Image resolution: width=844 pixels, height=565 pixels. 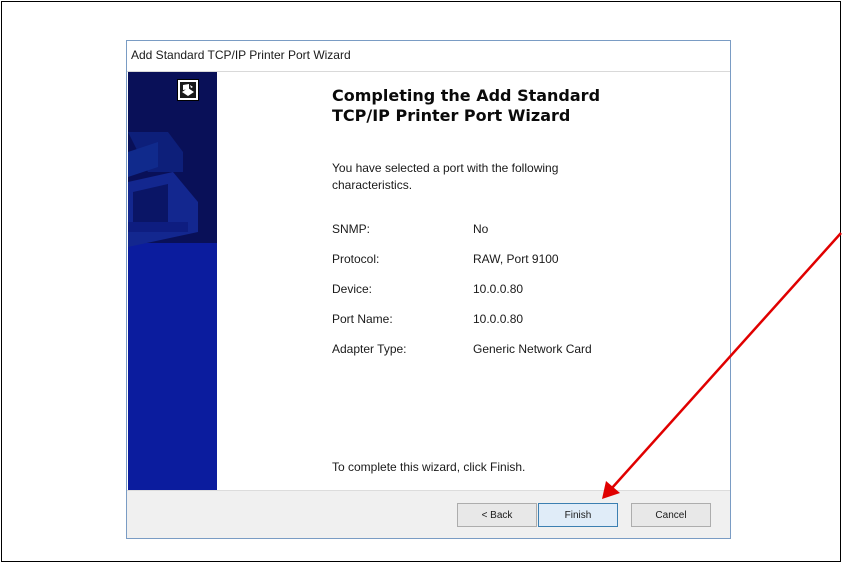 I want to click on intro-line-2: characteristics., so click(x=372, y=185).